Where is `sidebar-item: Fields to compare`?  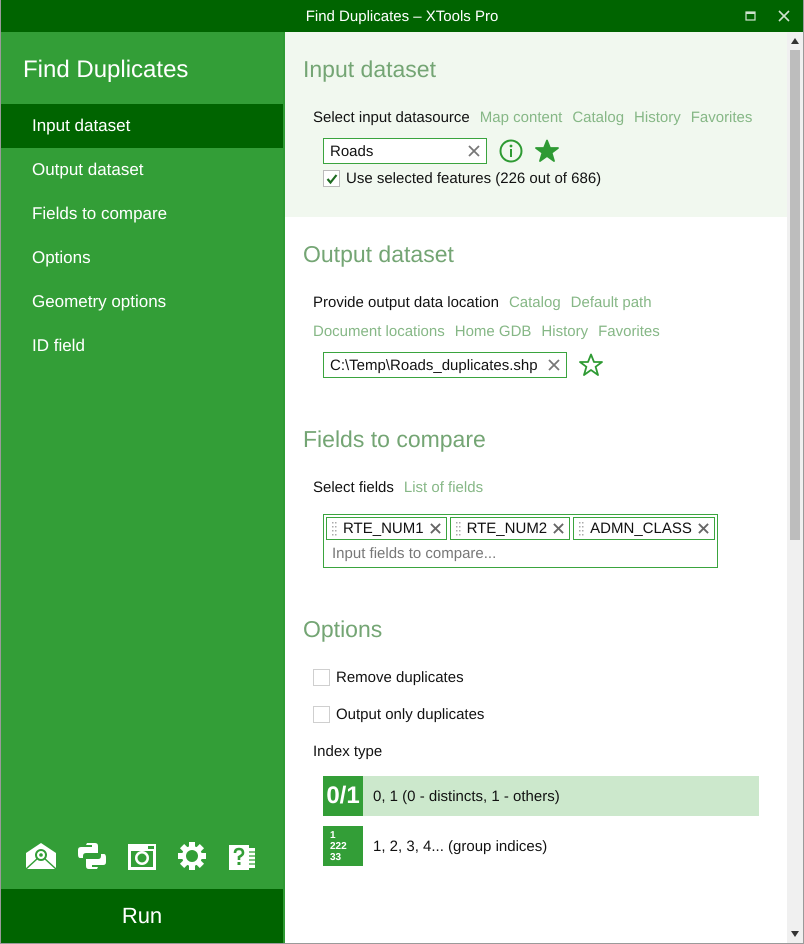
sidebar-item: Fields to compare is located at coordinates (142, 214).